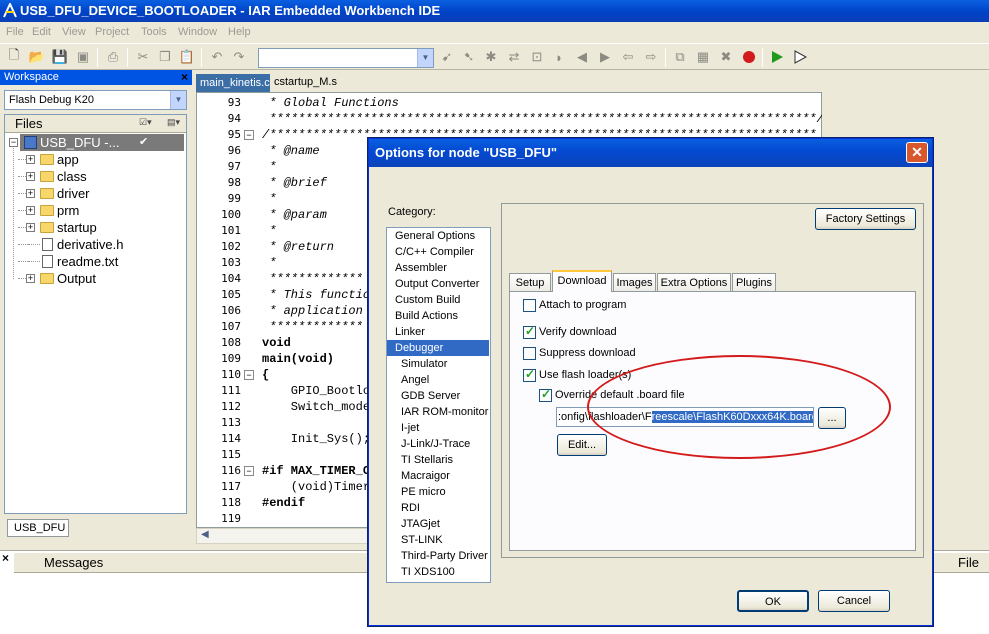 The image size is (989, 634). What do you see at coordinates (197, 32) in the screenshot?
I see `menu-window: Window` at bounding box center [197, 32].